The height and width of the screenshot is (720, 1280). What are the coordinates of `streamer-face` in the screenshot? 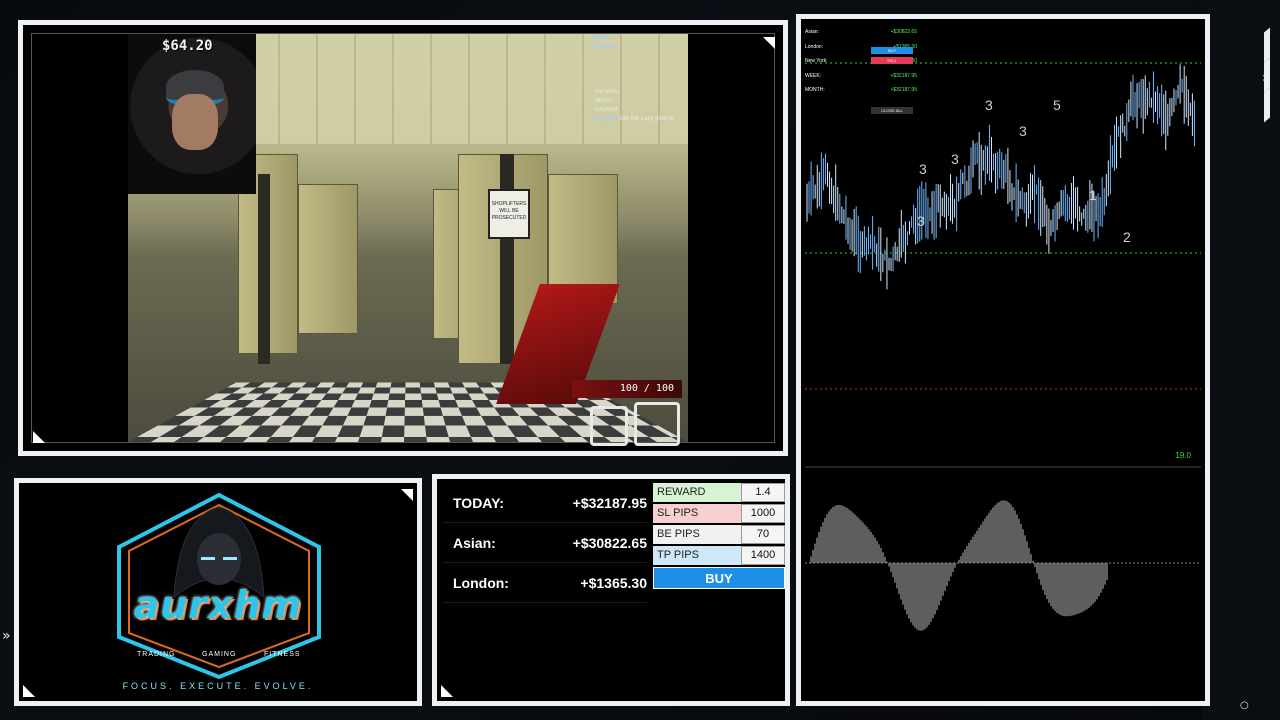 It's located at (195, 122).